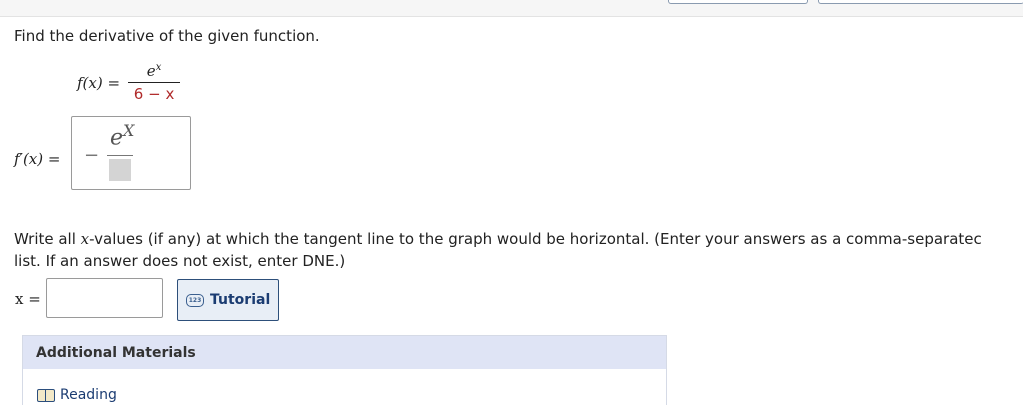 The width and height of the screenshot is (1023, 405). I want to click on reading-label: Reading, so click(88, 395).